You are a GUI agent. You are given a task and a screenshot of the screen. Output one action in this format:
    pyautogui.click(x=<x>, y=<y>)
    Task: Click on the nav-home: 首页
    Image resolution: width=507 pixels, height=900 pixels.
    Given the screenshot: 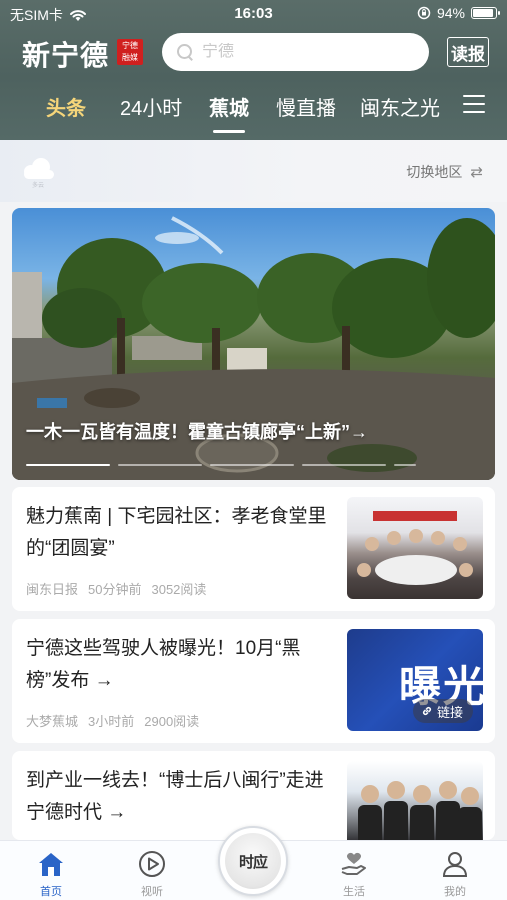 What is the action you would take?
    pyautogui.click(x=51, y=870)
    